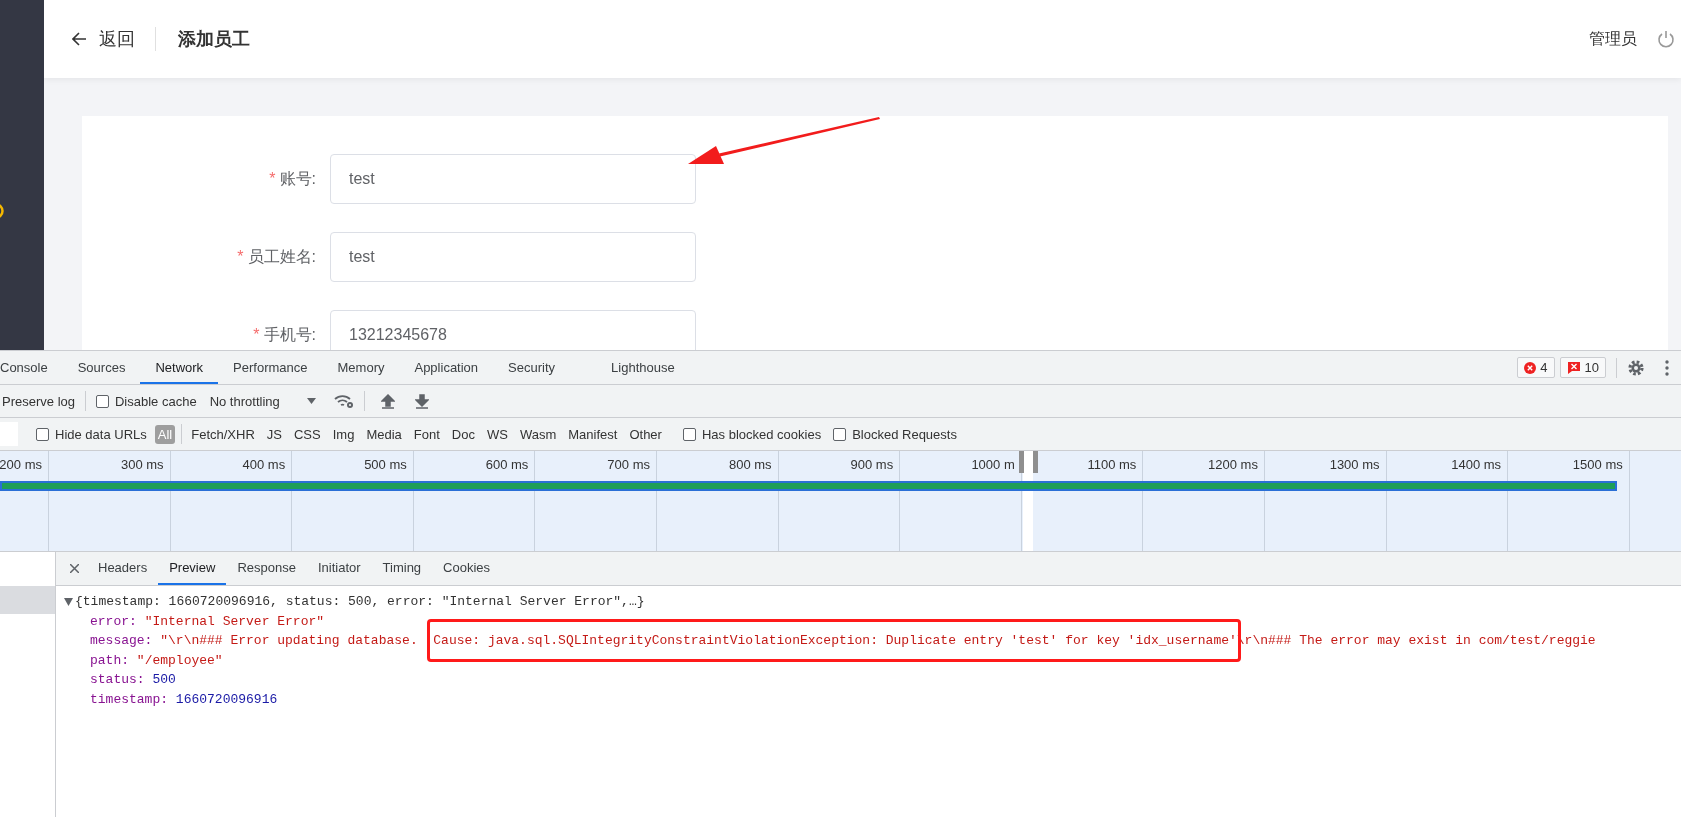  Describe the element at coordinates (497, 434) in the screenshot. I see `type-filter: WS` at that location.